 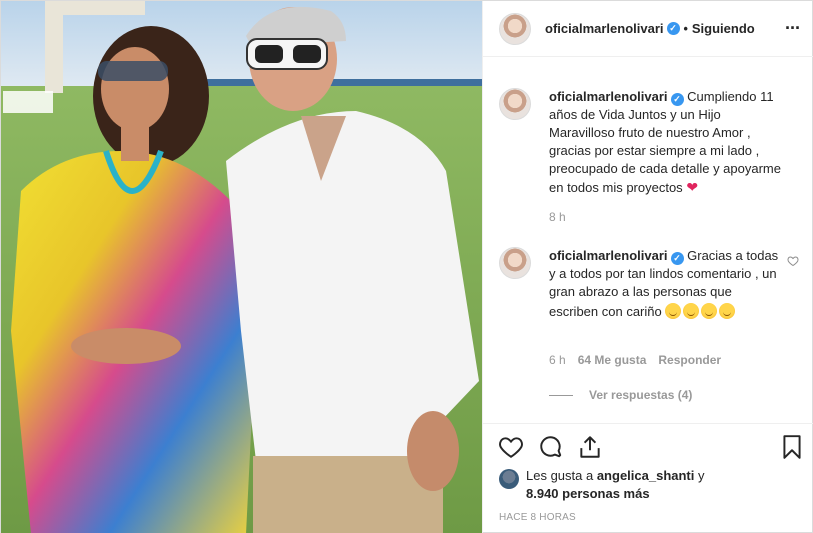 What do you see at coordinates (646, 475) in the screenshot?
I see `liker-username: angelica_shanti` at bounding box center [646, 475].